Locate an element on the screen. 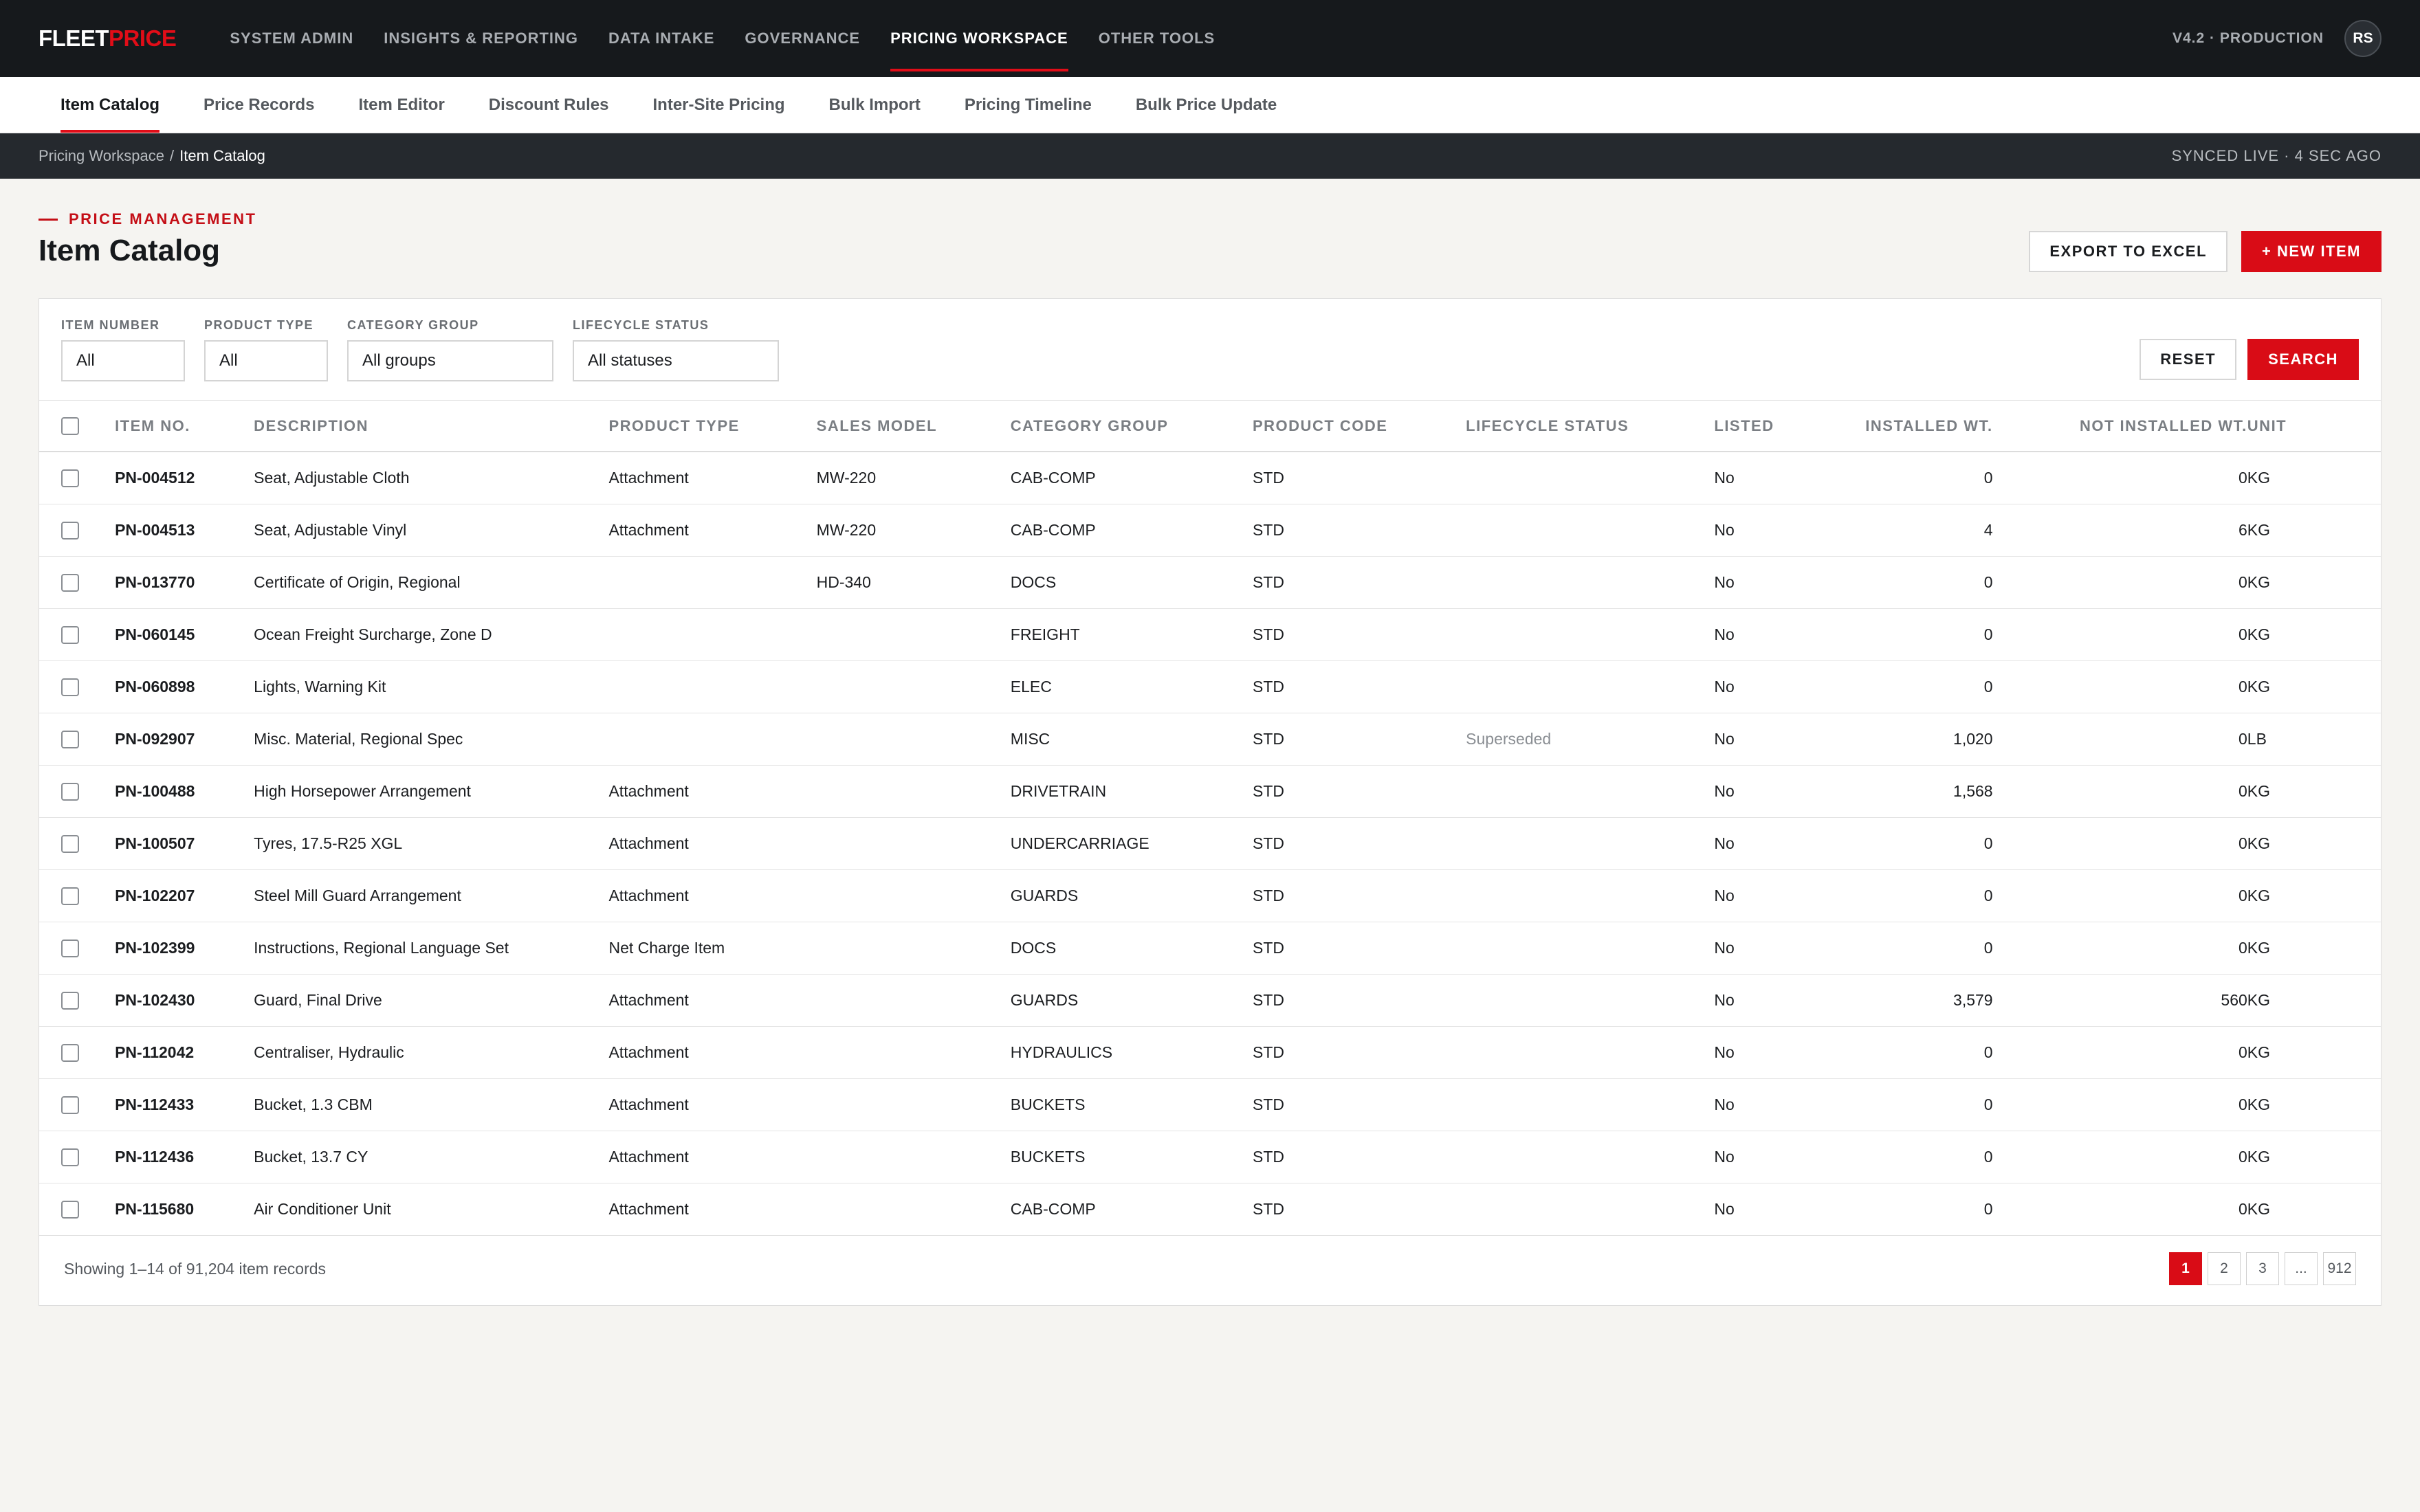 The width and height of the screenshot is (2420, 1512). breadcrumb-parent-link: Pricing Workspace is located at coordinates (101, 156).